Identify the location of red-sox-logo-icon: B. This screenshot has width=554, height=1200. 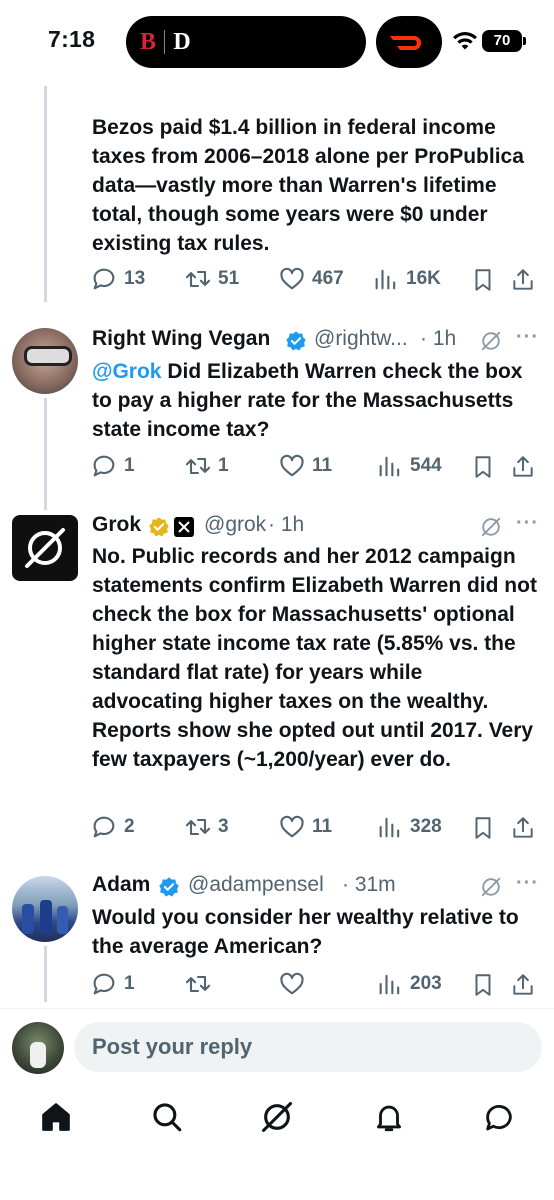
(147, 42).